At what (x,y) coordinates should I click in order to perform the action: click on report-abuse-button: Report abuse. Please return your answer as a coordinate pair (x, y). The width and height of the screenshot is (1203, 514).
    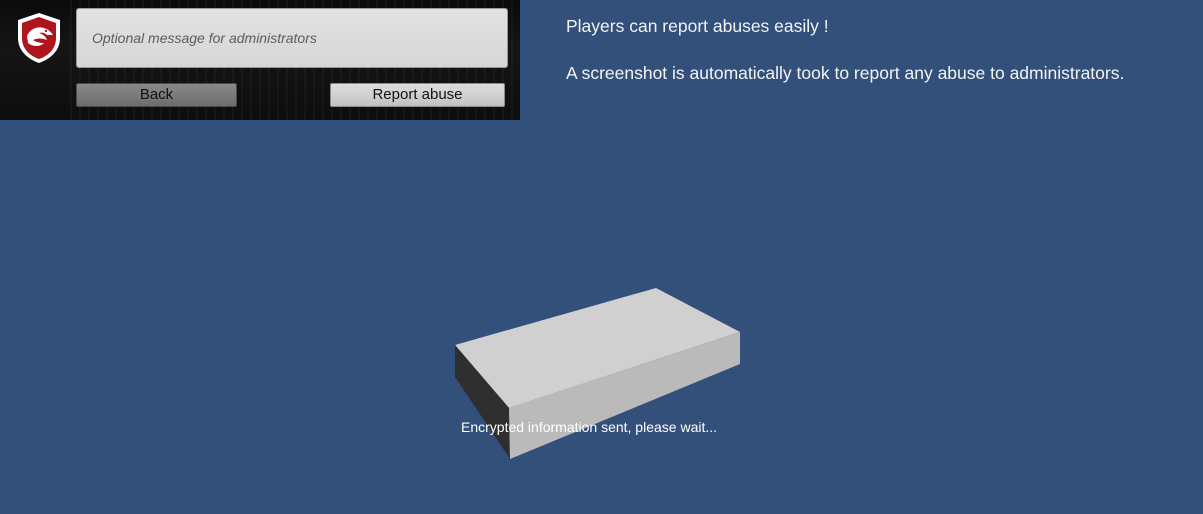
    Looking at the image, I should click on (417, 95).